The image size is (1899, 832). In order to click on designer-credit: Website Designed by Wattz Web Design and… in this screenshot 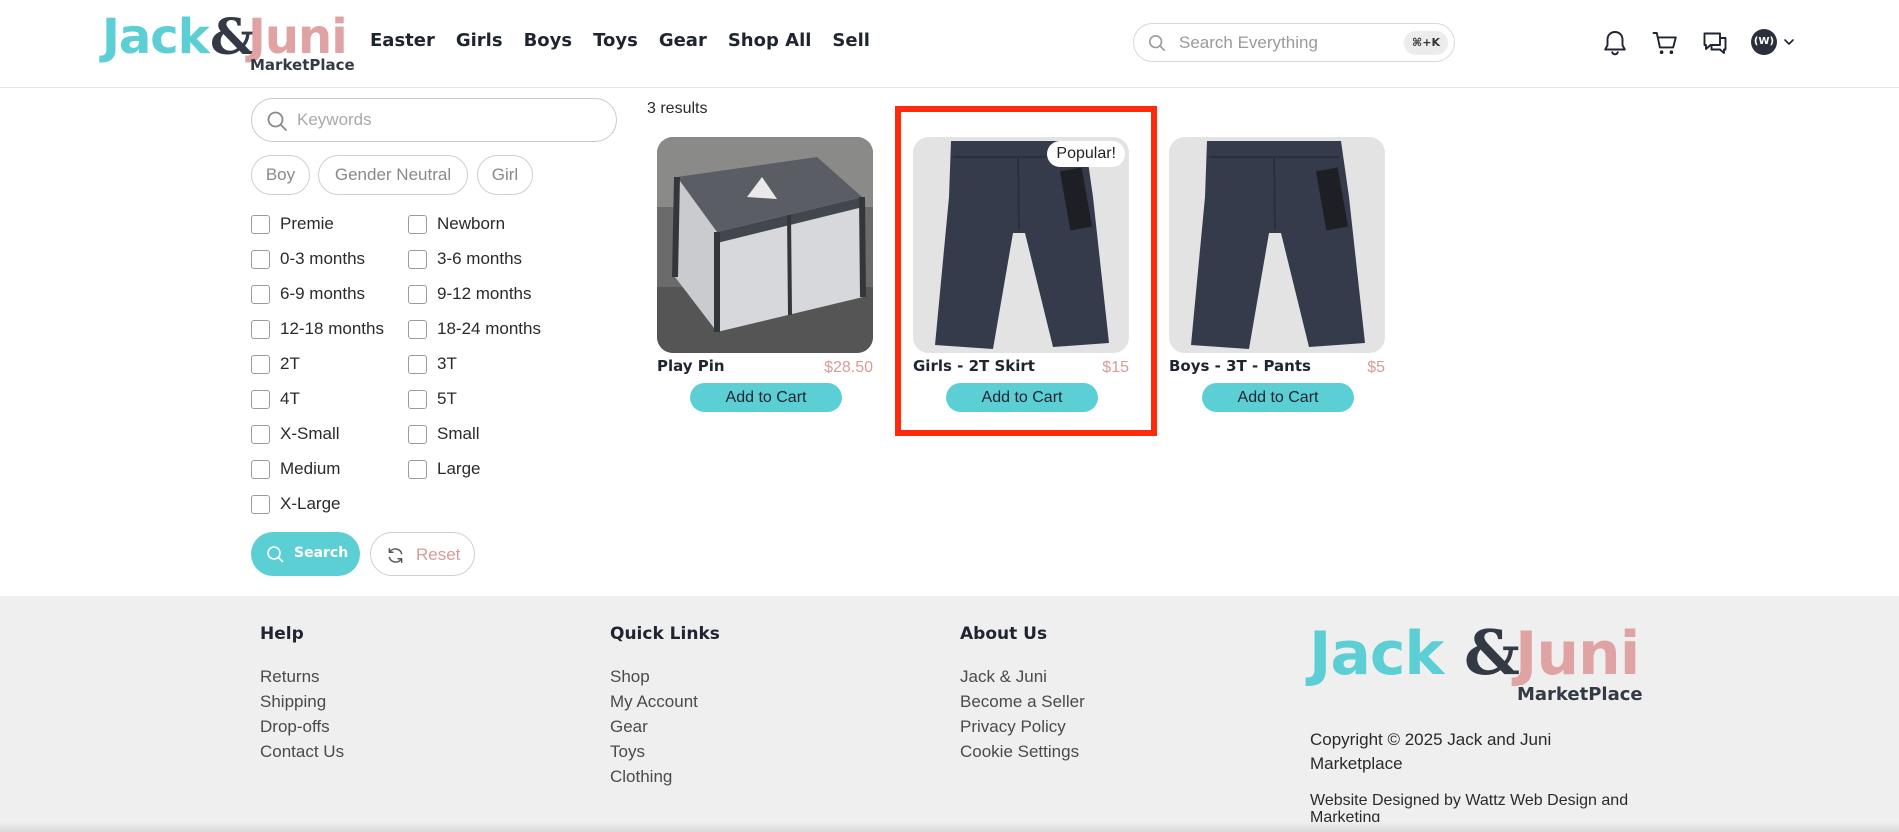, I will do `click(1480, 809)`.